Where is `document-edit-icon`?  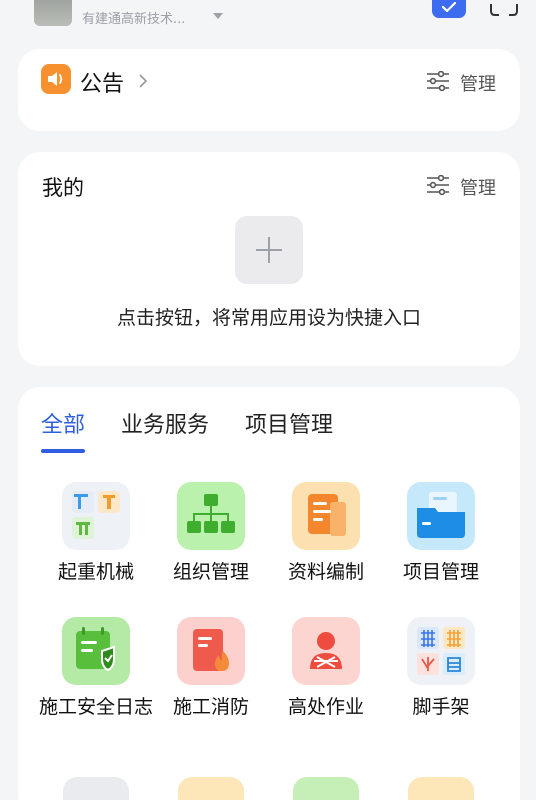
document-edit-icon is located at coordinates (326, 516).